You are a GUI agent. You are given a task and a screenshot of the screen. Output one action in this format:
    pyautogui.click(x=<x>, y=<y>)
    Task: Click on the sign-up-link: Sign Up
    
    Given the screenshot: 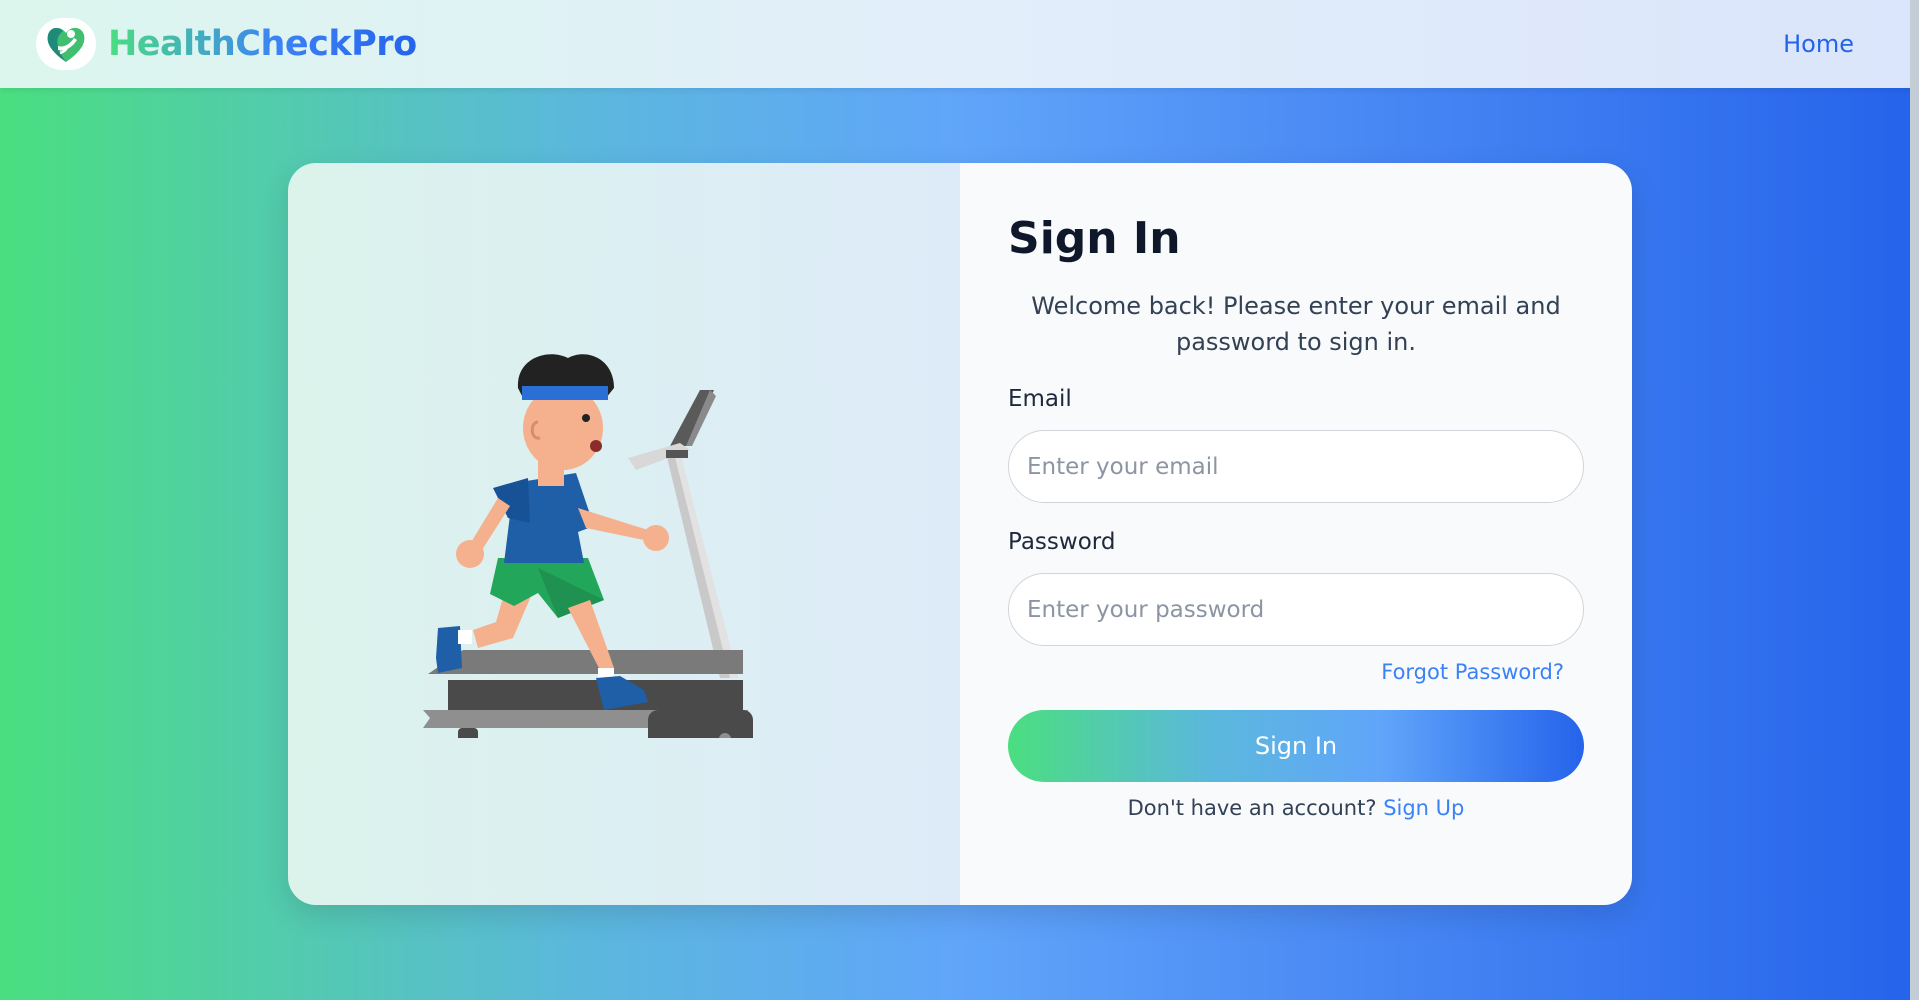 What is the action you would take?
    pyautogui.click(x=1423, y=808)
    